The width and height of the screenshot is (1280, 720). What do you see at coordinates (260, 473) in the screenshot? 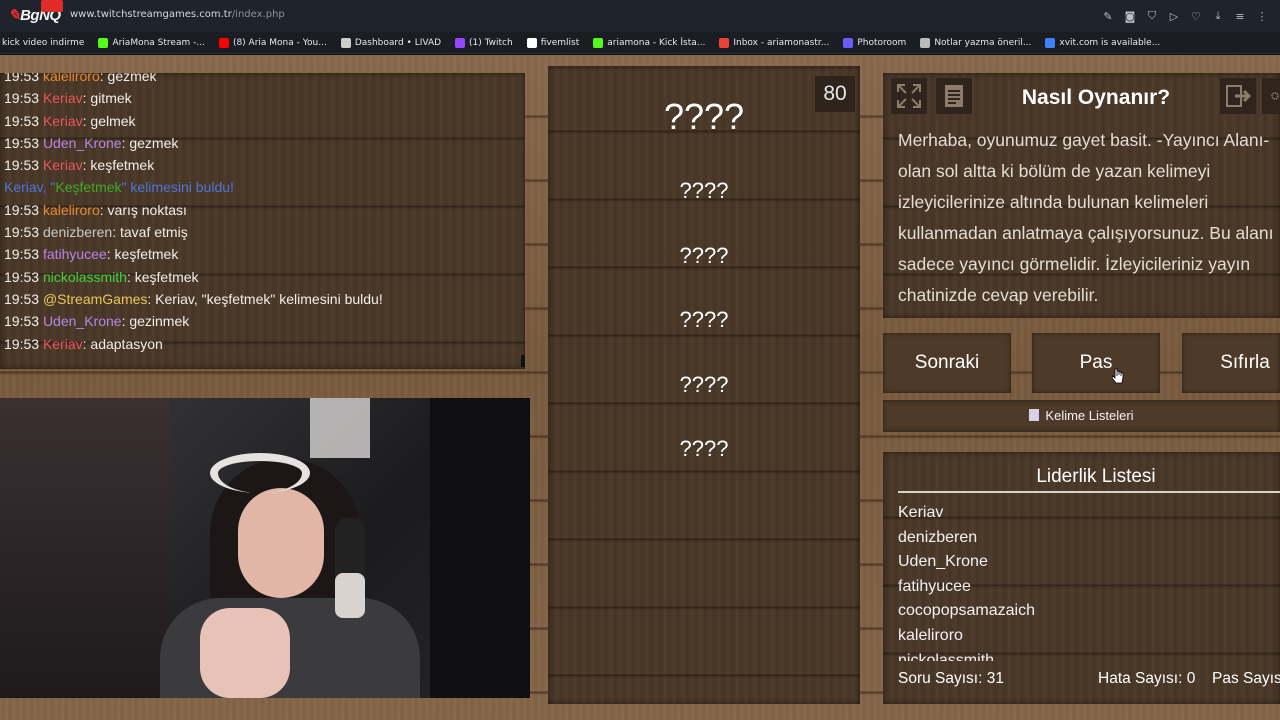
I see `webcam-headphones` at bounding box center [260, 473].